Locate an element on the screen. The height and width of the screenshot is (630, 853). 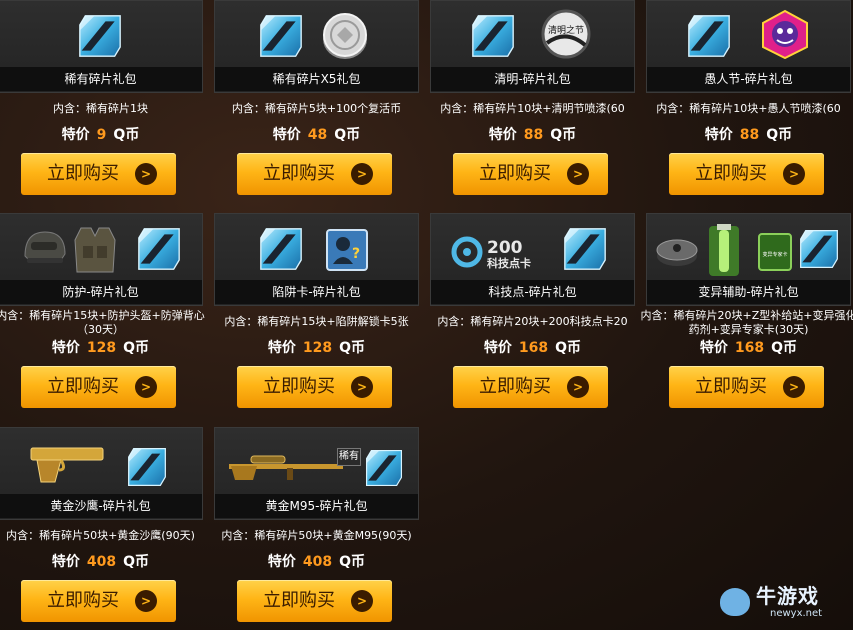
tech-point-card-icon: 200 科技点卡 is located at coordinates (491, 253).